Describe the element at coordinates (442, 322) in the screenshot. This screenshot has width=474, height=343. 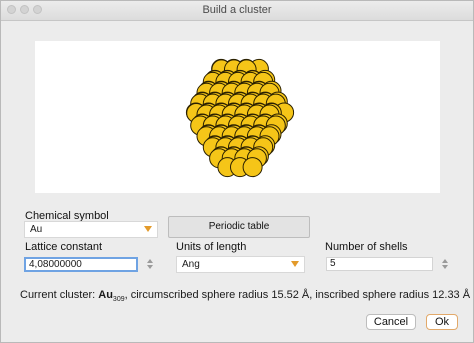
I see `ok-button: Ok` at that location.